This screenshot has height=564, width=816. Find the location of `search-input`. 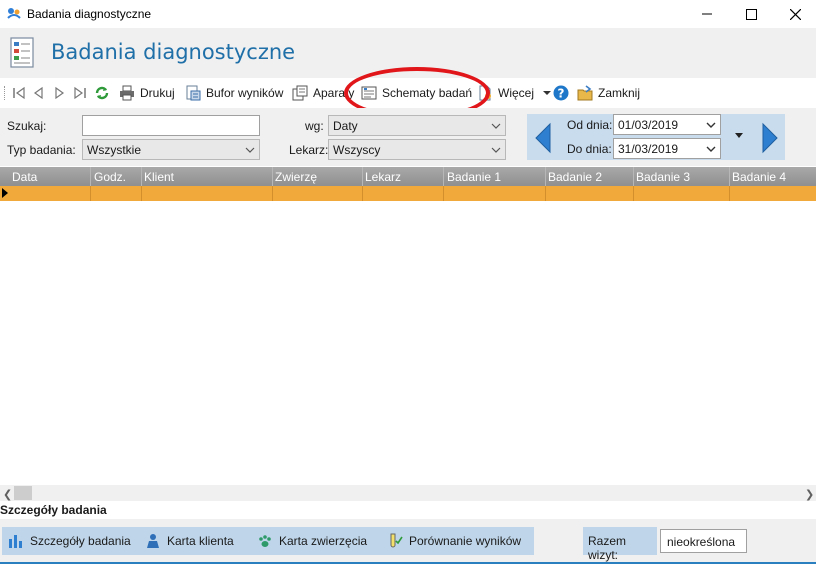

search-input is located at coordinates (171, 125).